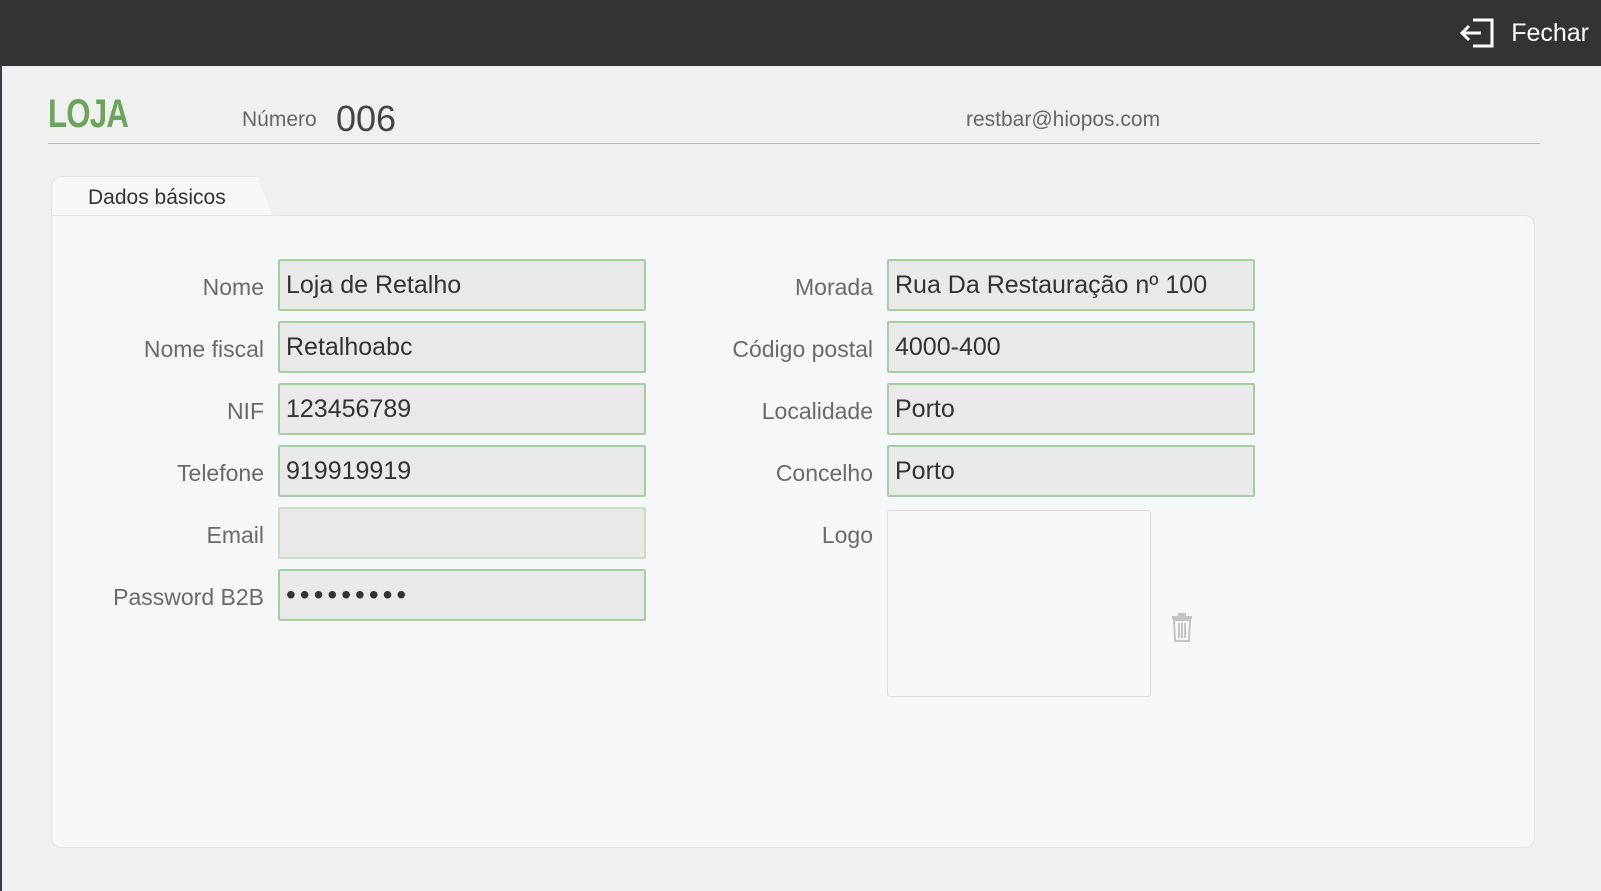 The width and height of the screenshot is (1601, 891). Describe the element at coordinates (462, 471) in the screenshot. I see `telefone-input` at that location.